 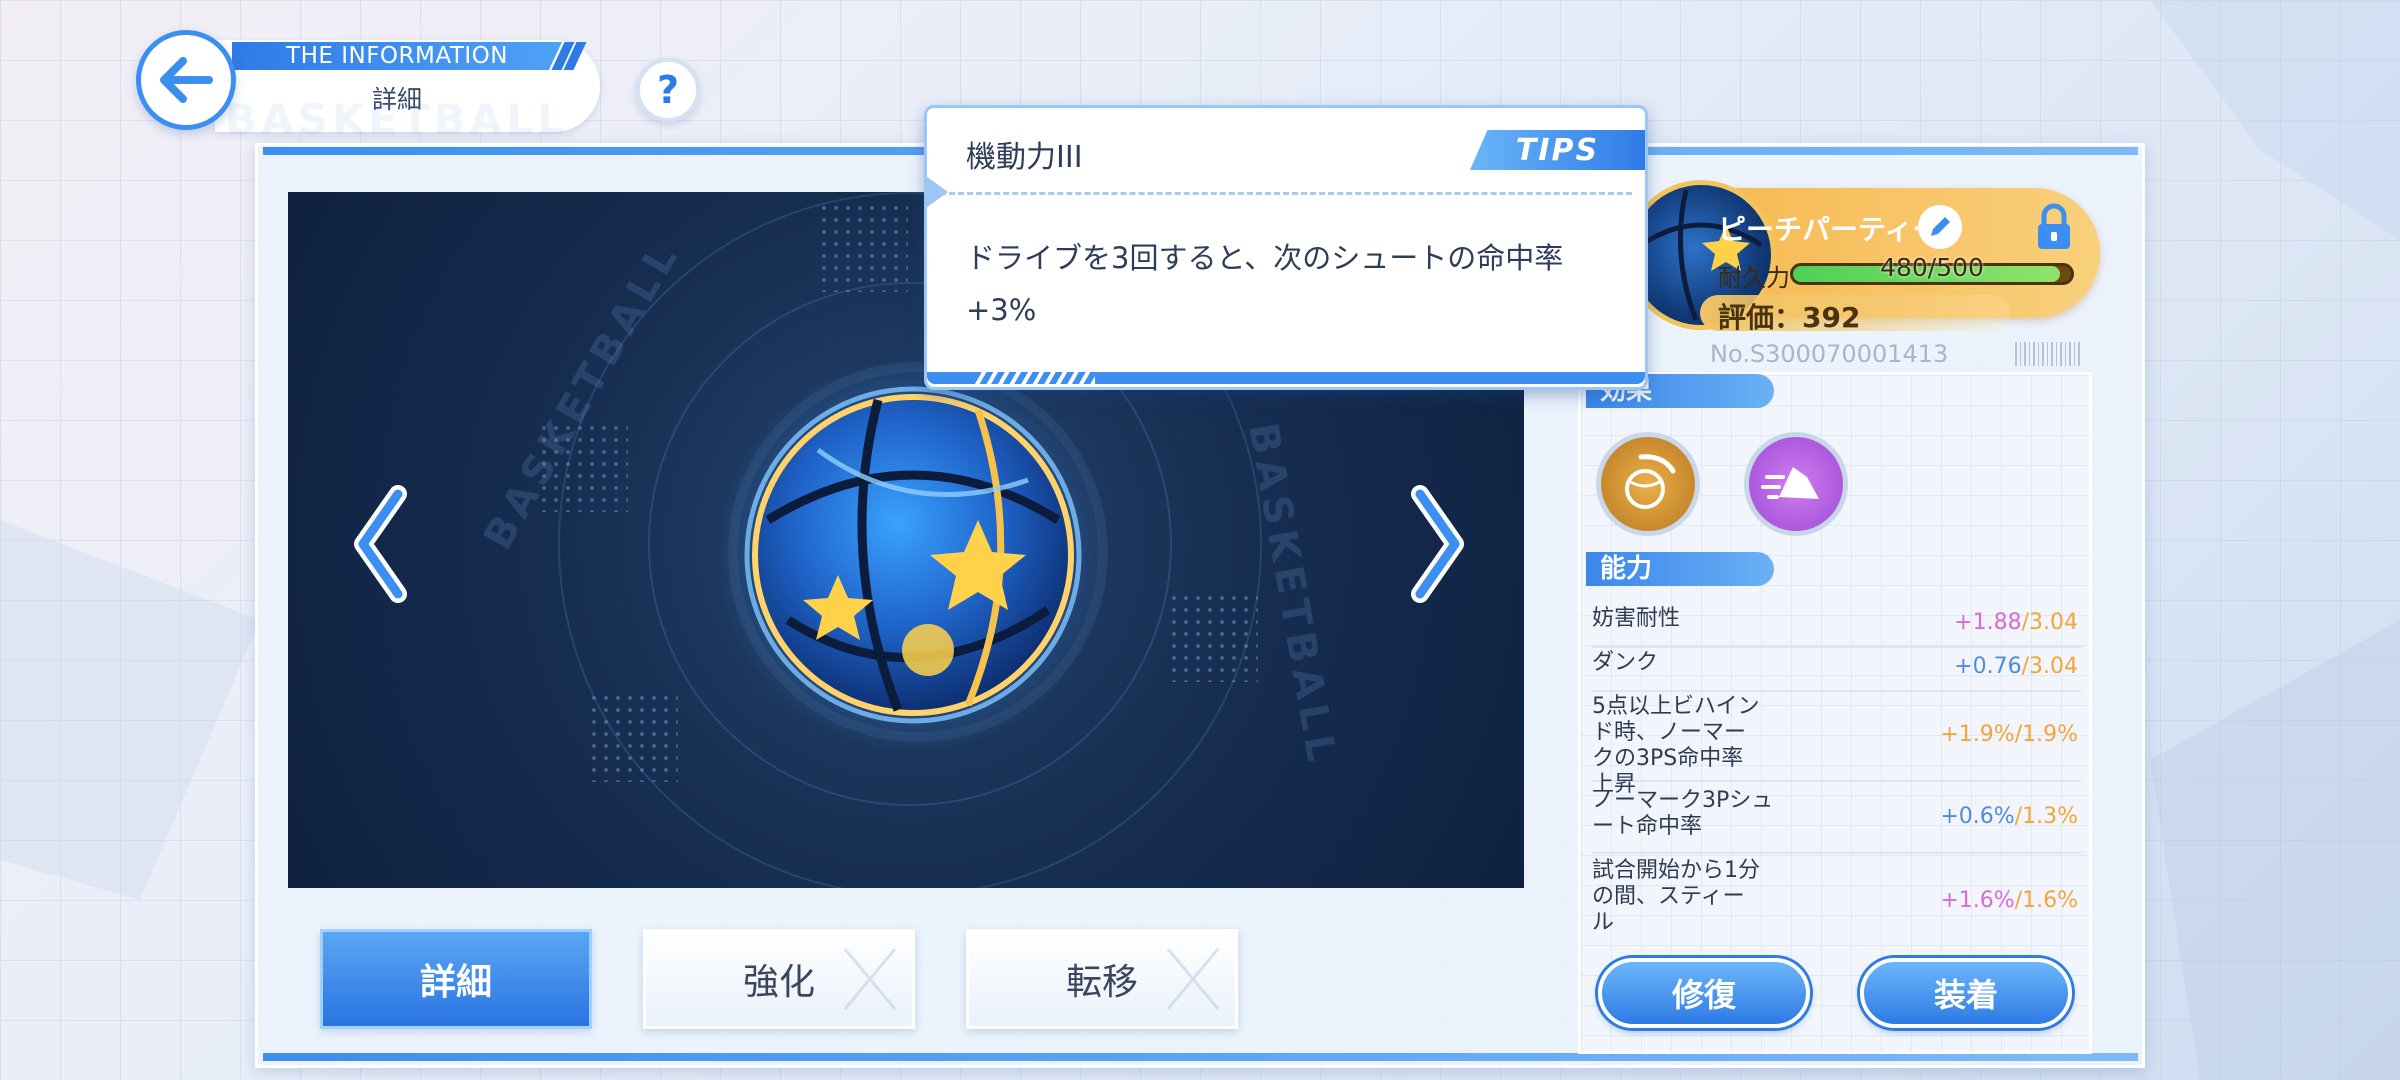 I want to click on stat-row: 妨害耐性 +1.88/3.04, so click(x=1837, y=625).